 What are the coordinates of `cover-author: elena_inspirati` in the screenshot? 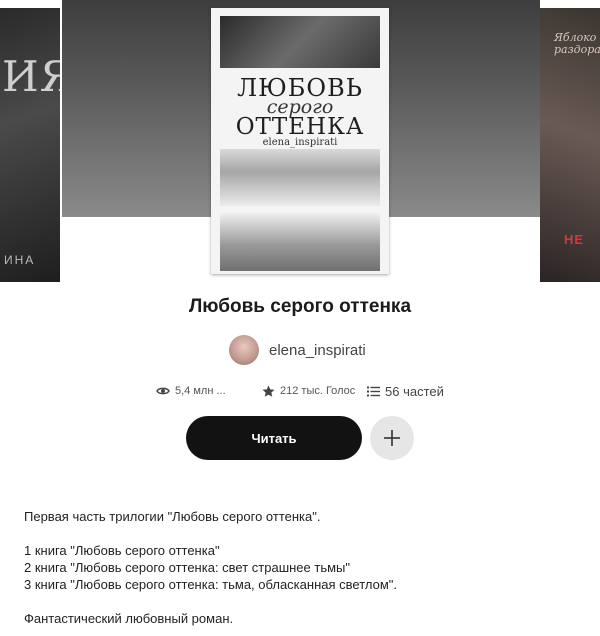 It's located at (300, 142).